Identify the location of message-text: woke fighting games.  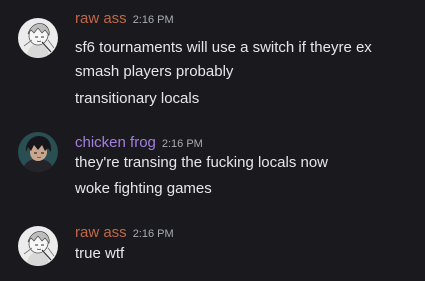
(143, 188).